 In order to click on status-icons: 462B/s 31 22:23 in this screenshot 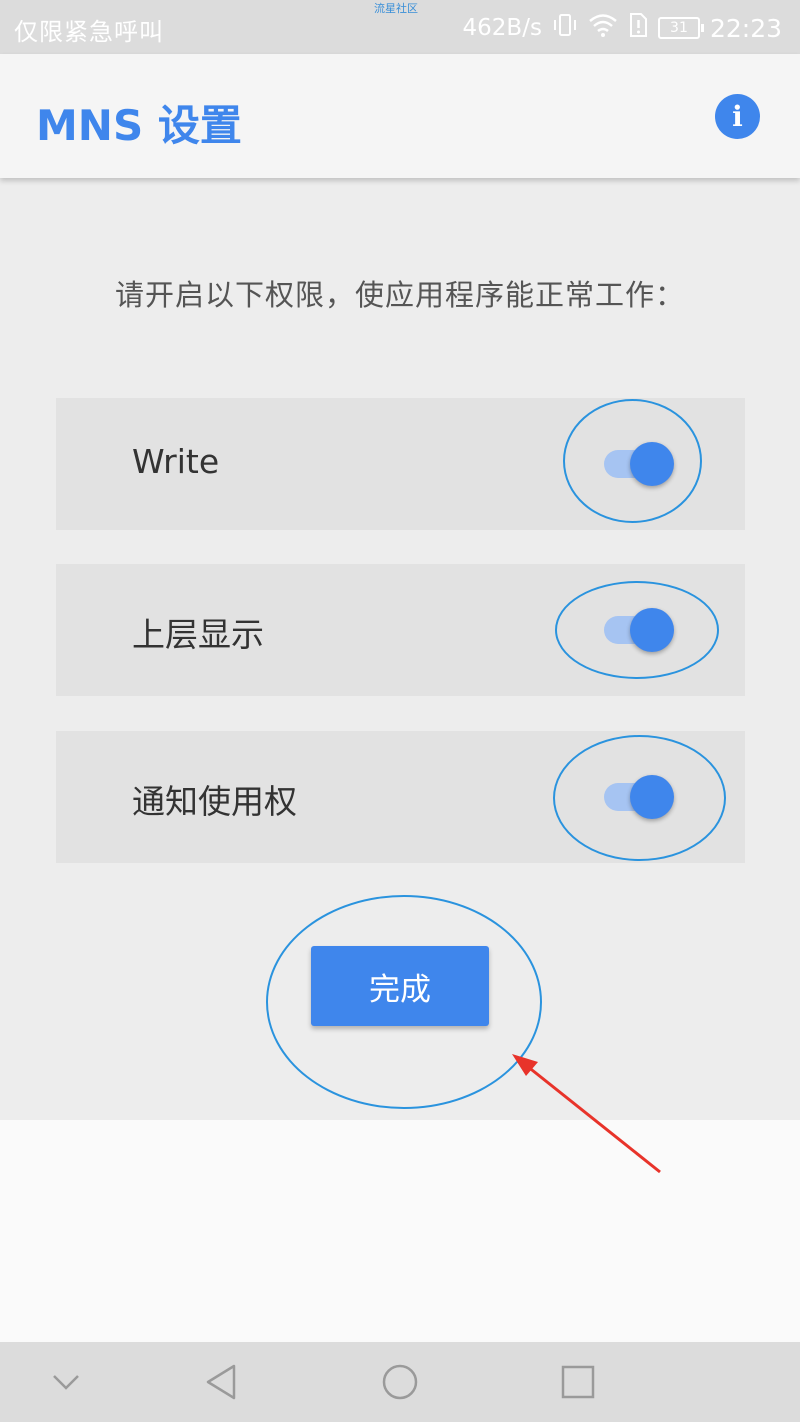, I will do `click(622, 28)`.